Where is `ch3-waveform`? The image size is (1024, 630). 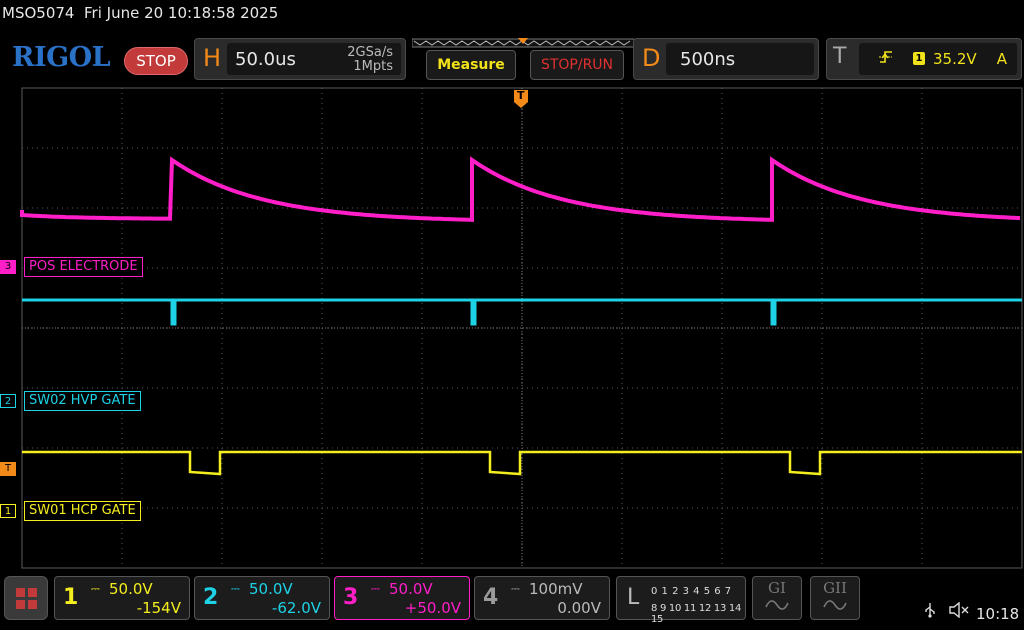 ch3-waveform is located at coordinates (520, 189).